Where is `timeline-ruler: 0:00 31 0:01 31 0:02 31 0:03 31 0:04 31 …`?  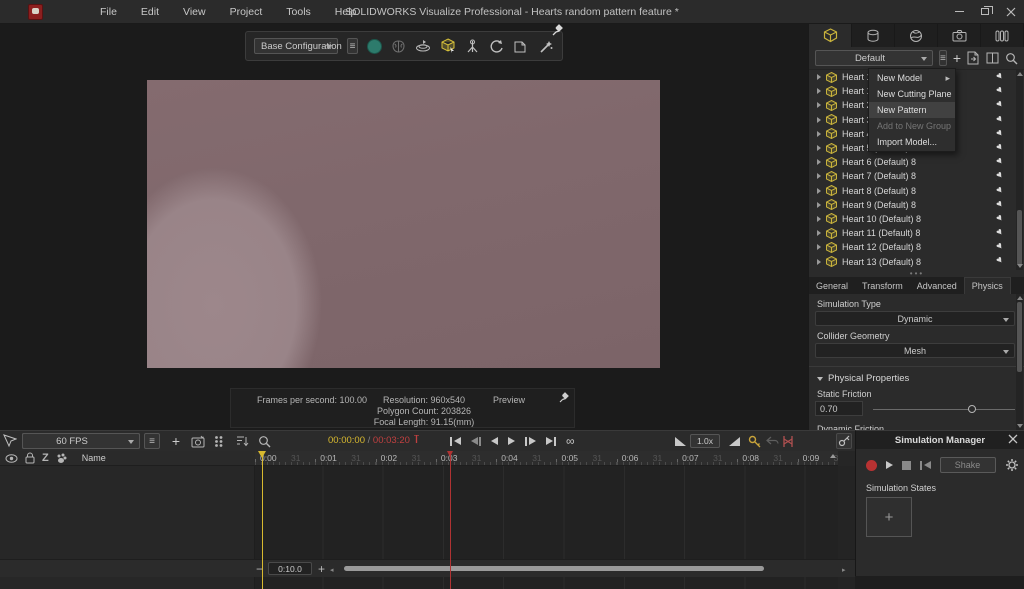
timeline-ruler: 0:00 31 0:01 31 0:02 31 0:03 31 0:04 31 … is located at coordinates (546, 458).